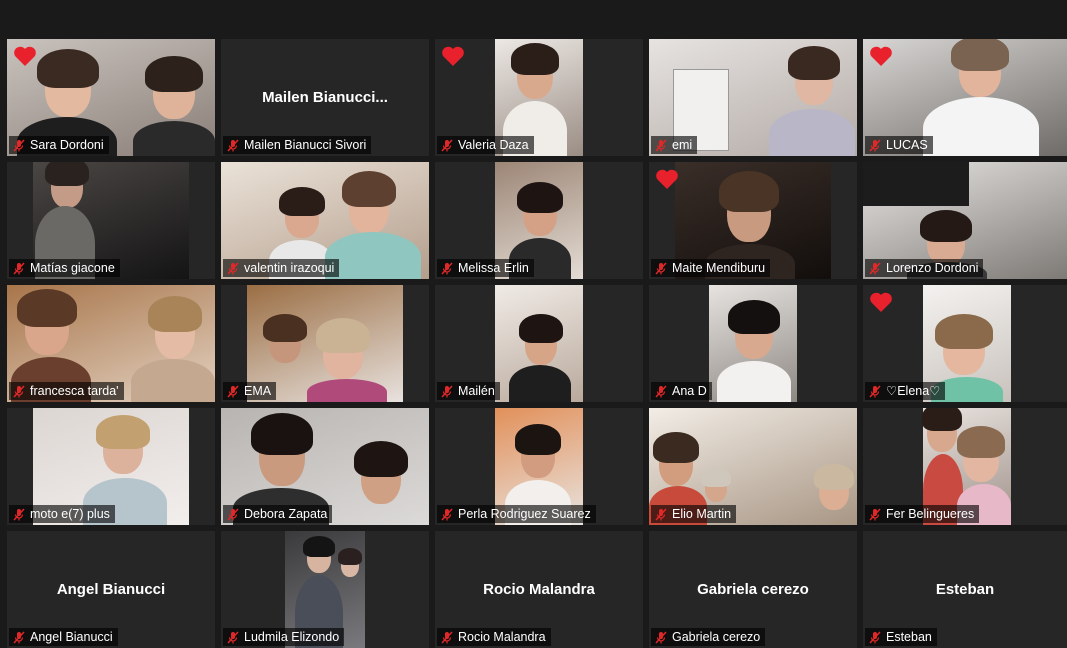 The image size is (1067, 648). I want to click on participant-name-label: Perla Rodriguez Suarez, so click(516, 514).